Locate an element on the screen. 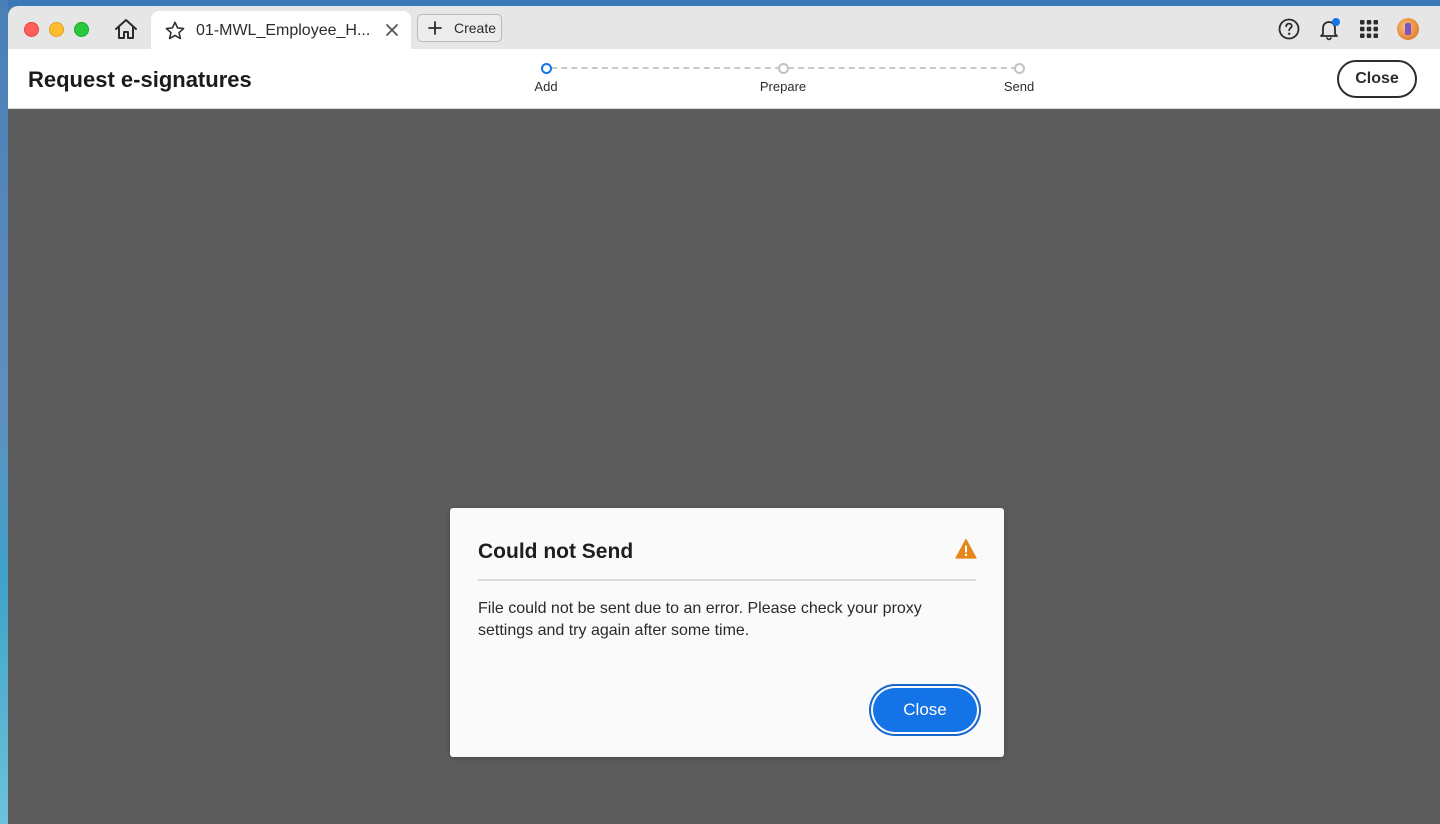 The image size is (1440, 824). window-minimize-button is located at coordinates (56, 29).